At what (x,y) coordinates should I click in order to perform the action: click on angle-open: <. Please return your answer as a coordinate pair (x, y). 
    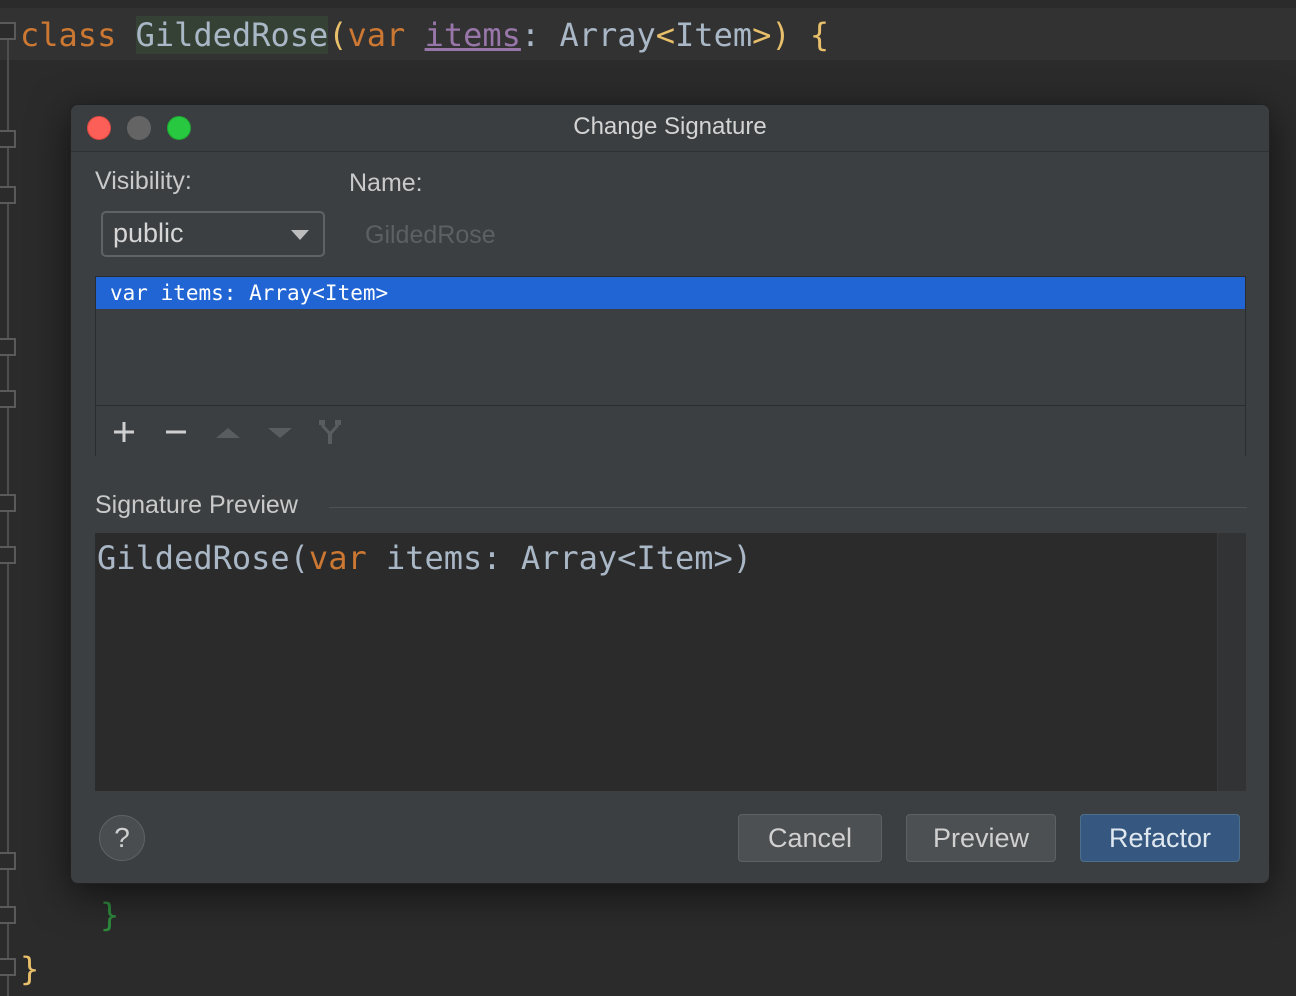
    Looking at the image, I should click on (665, 35).